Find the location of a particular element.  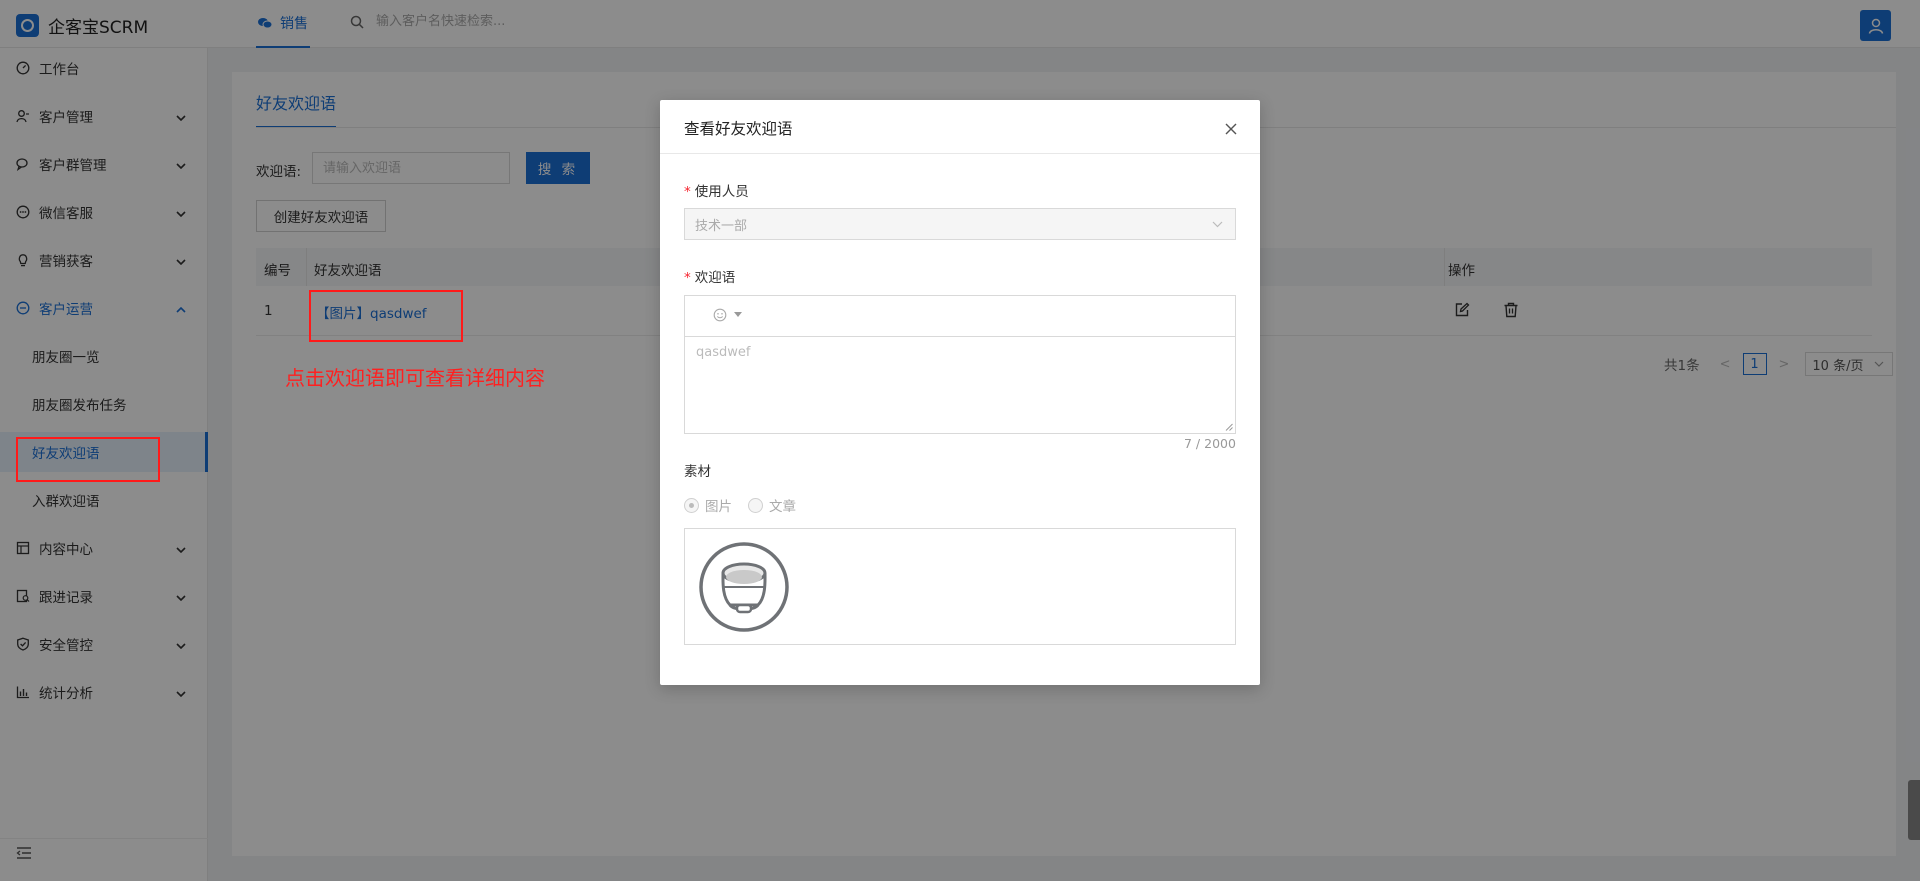

material-image-thumbnail is located at coordinates (744, 587).